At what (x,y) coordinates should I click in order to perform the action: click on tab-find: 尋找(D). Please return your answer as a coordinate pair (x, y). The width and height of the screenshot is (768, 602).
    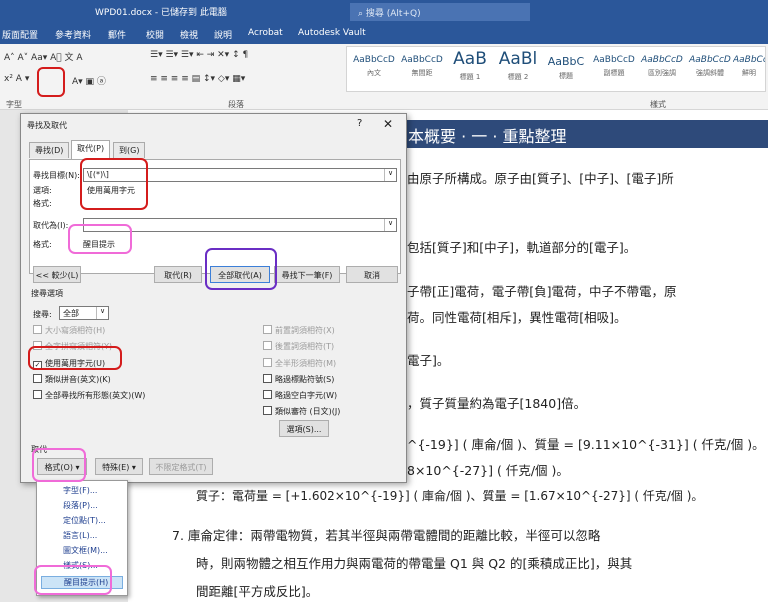
    Looking at the image, I should click on (49, 150).